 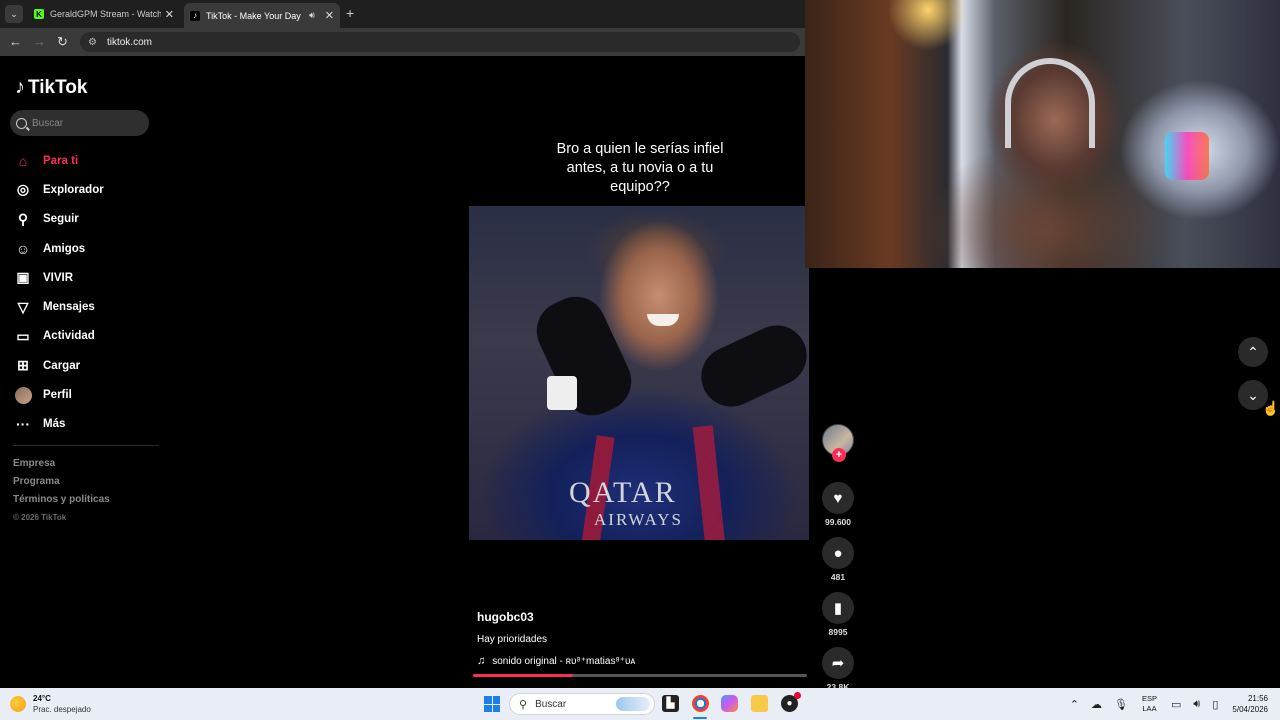 What do you see at coordinates (1250, 704) in the screenshot?
I see `clock: 21:56 5/04/2026` at bounding box center [1250, 704].